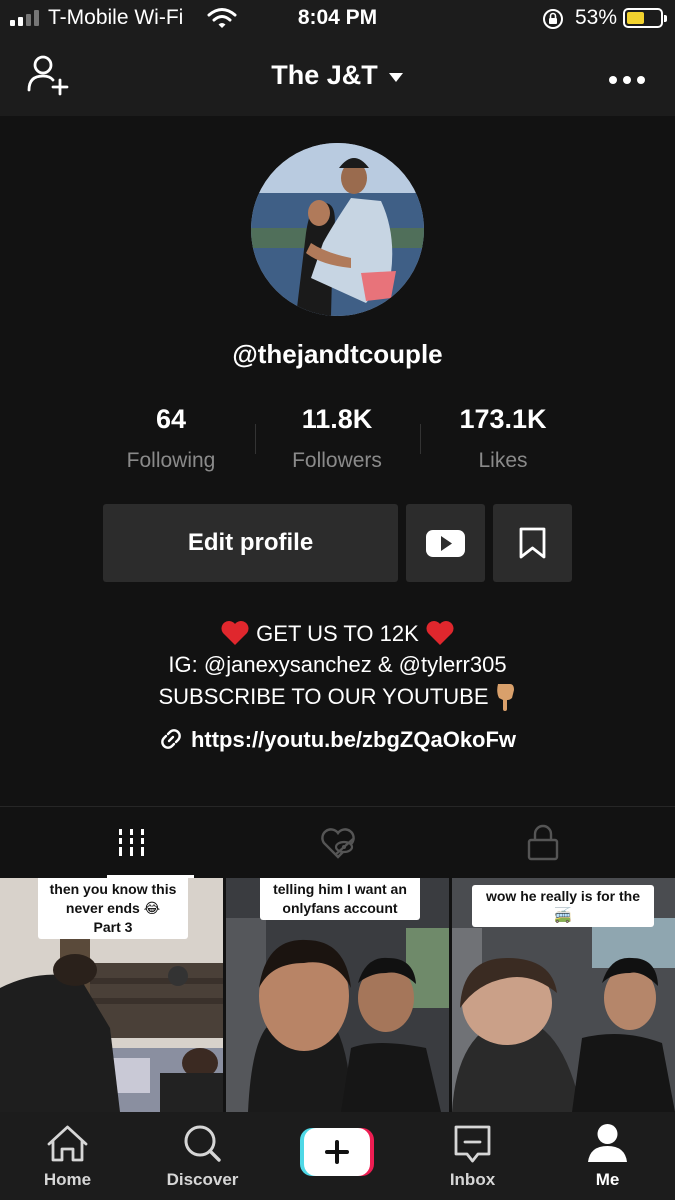 The width and height of the screenshot is (675, 1200). I want to click on videos-grid-icon, so click(131, 842).